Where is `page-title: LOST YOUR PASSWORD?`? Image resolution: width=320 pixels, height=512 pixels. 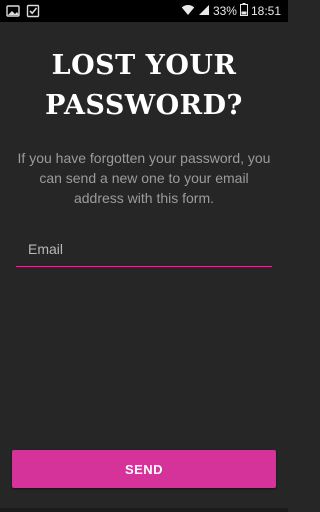
page-title: LOST YOUR PASSWORD? is located at coordinates (144, 86).